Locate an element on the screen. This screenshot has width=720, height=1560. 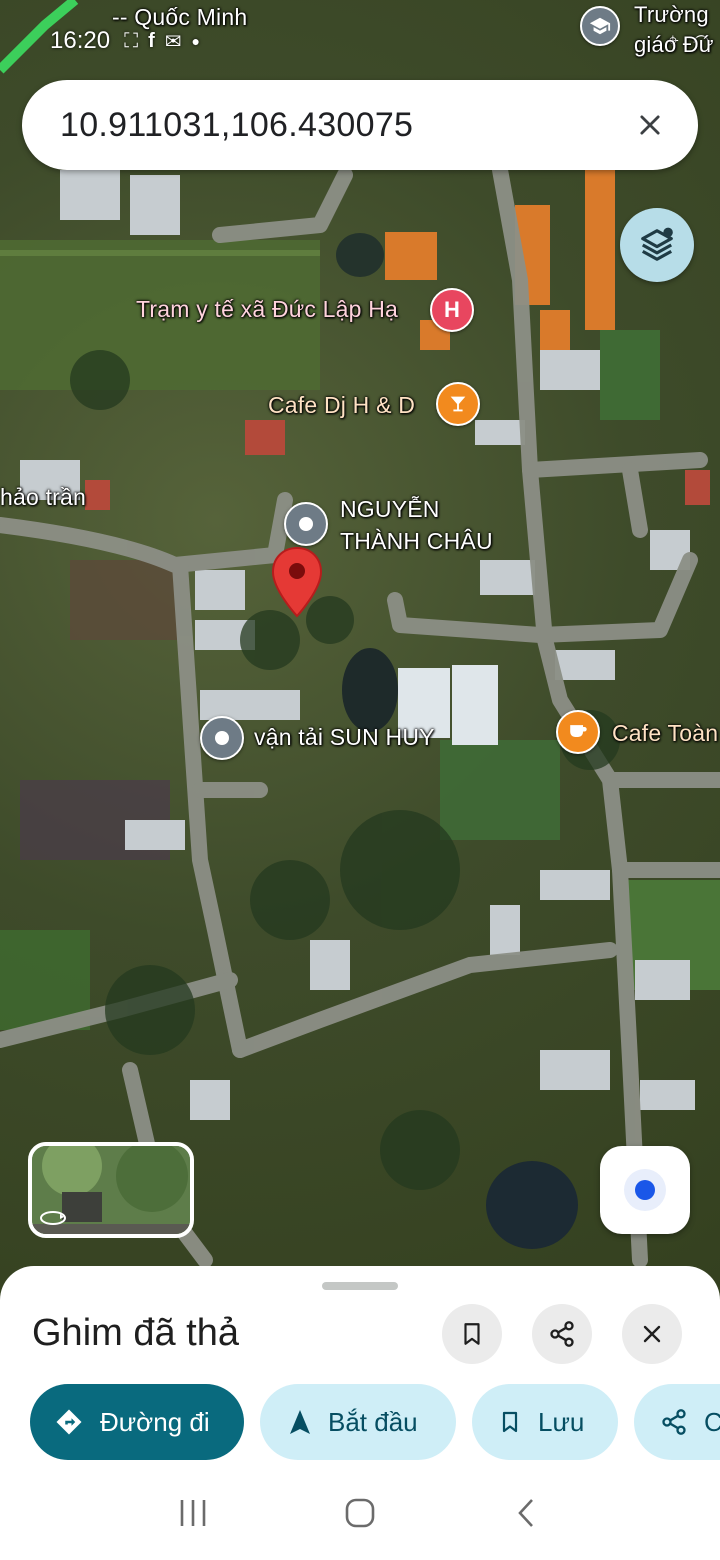
search-bar: 10.911031,106.430075 is located at coordinates (360, 125).